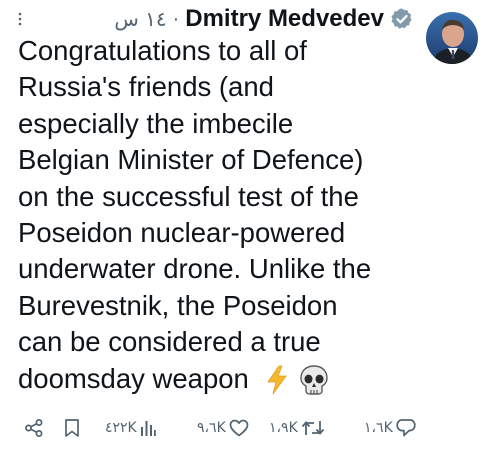  Describe the element at coordinates (26, 19) in the screenshot. I see `more-dots-icon` at that location.